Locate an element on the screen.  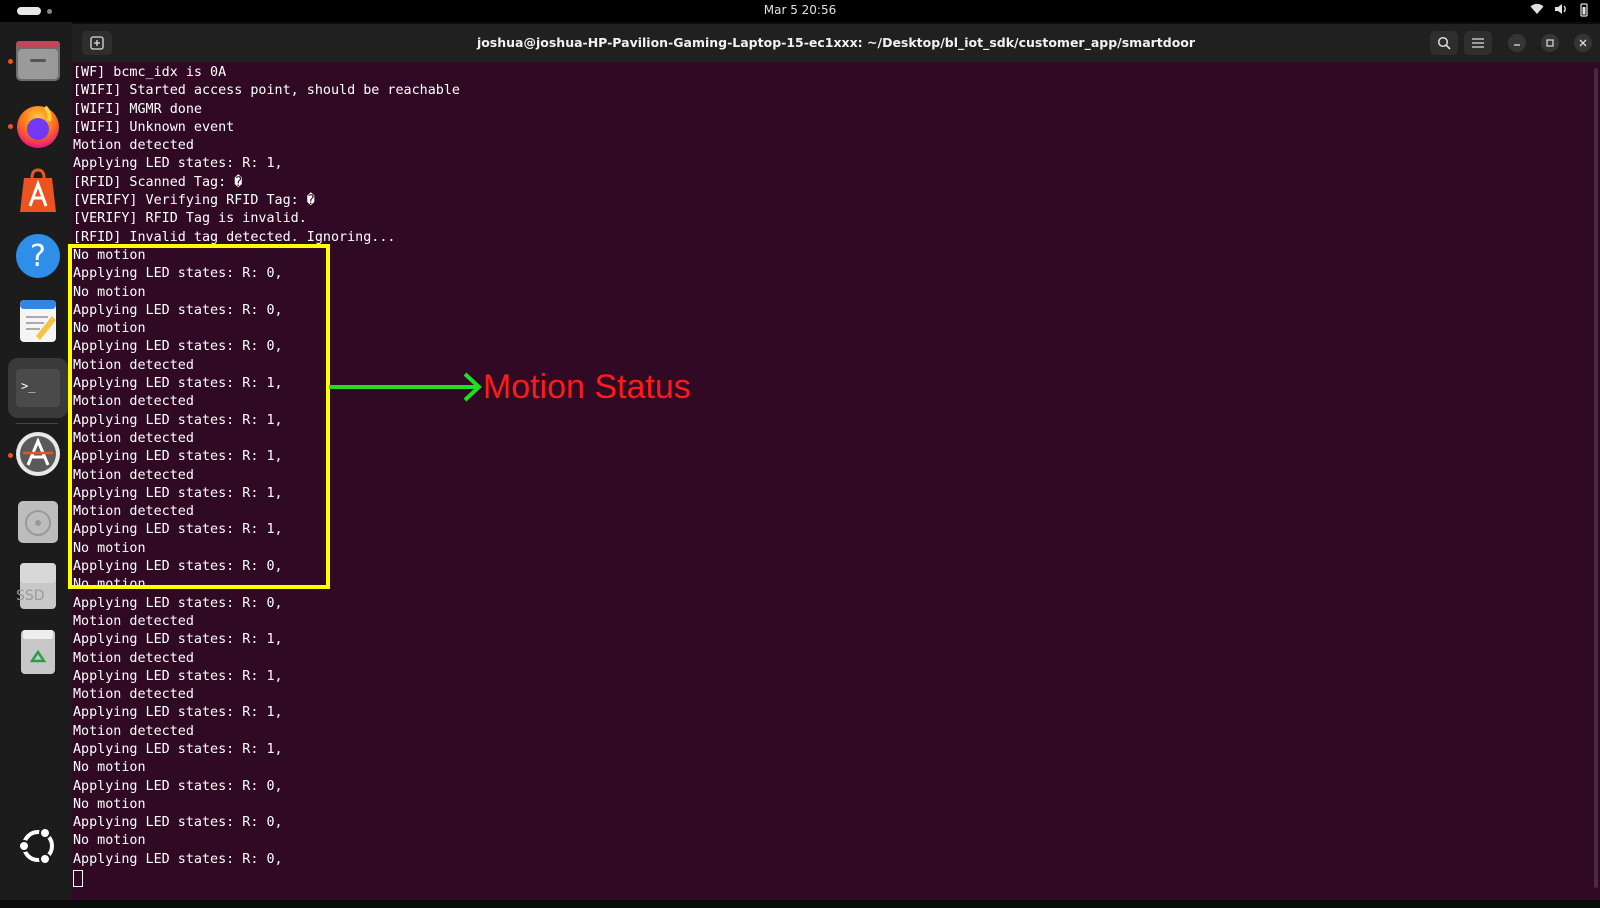
folder-icon is located at coordinates (38, 61).